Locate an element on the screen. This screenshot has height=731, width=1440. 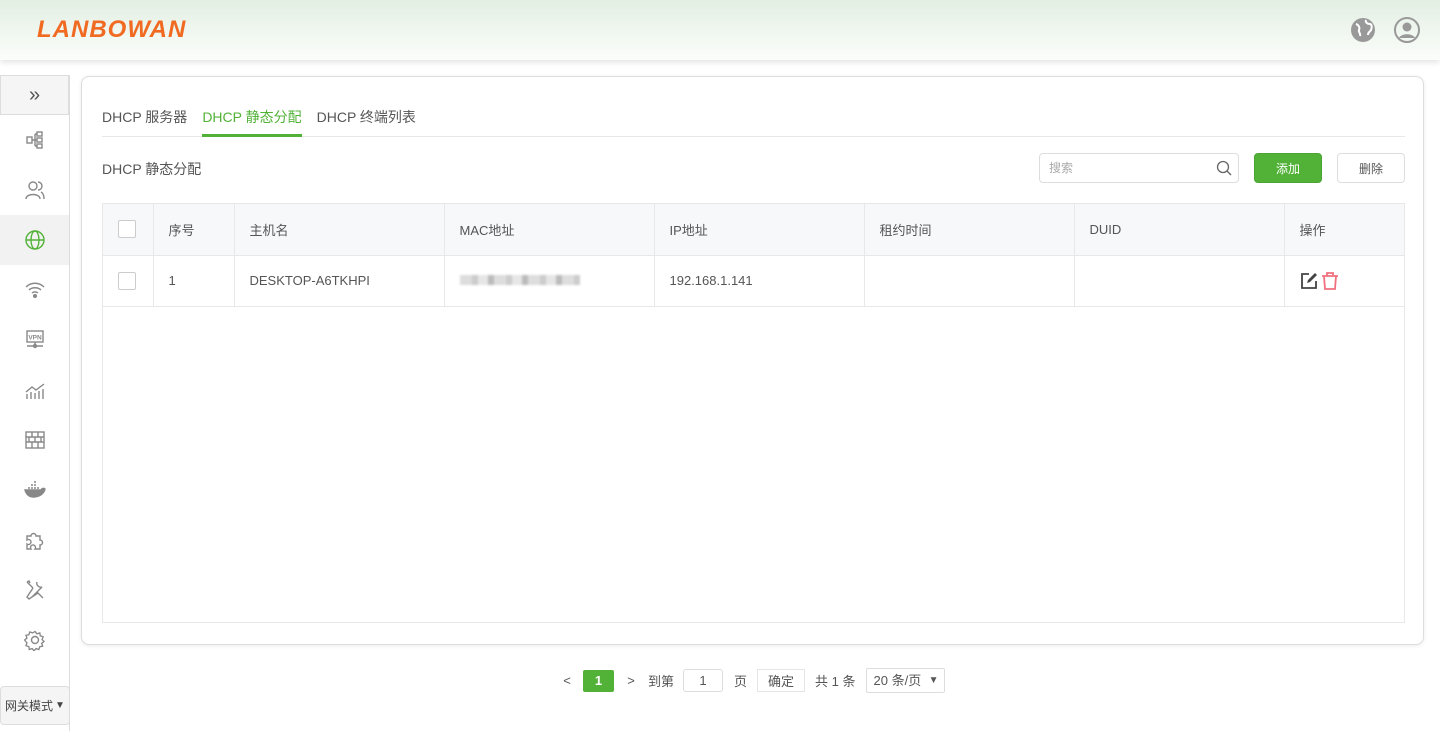
select-all-checkbox is located at coordinates (127, 229).